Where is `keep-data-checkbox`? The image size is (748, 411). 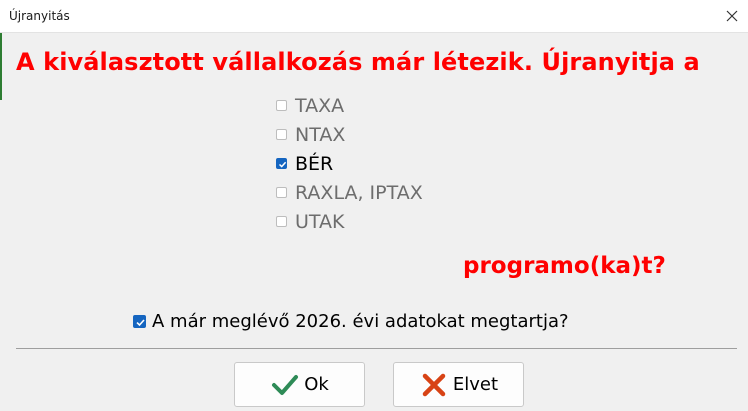 keep-data-checkbox is located at coordinates (139, 321).